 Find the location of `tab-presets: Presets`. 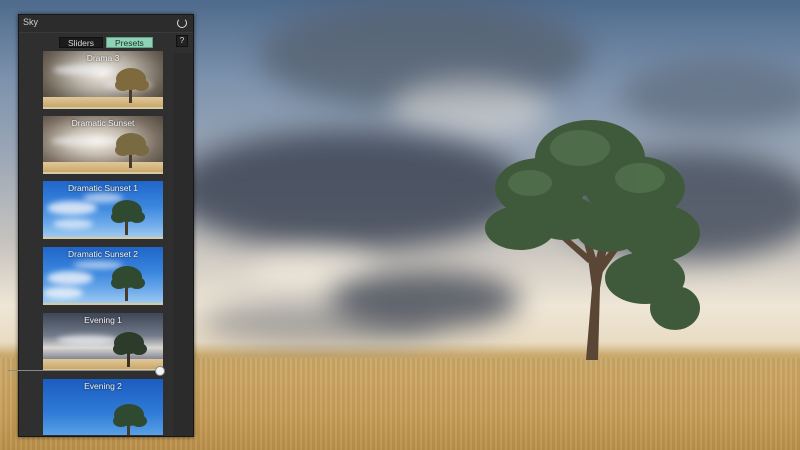

tab-presets: Presets is located at coordinates (129, 42).